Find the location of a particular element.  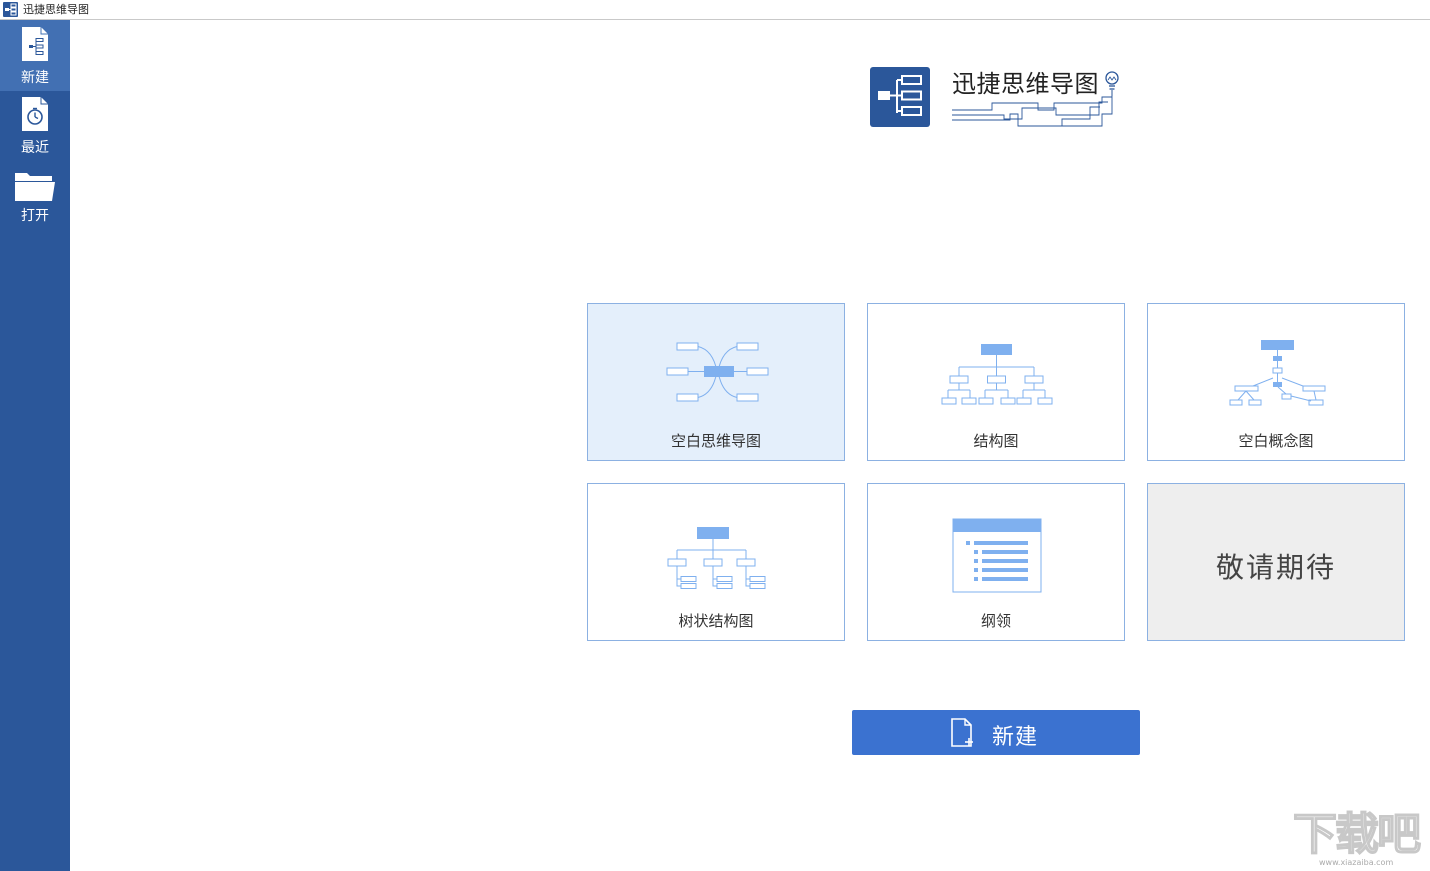

new-button-label: 新建 is located at coordinates (1015, 737).